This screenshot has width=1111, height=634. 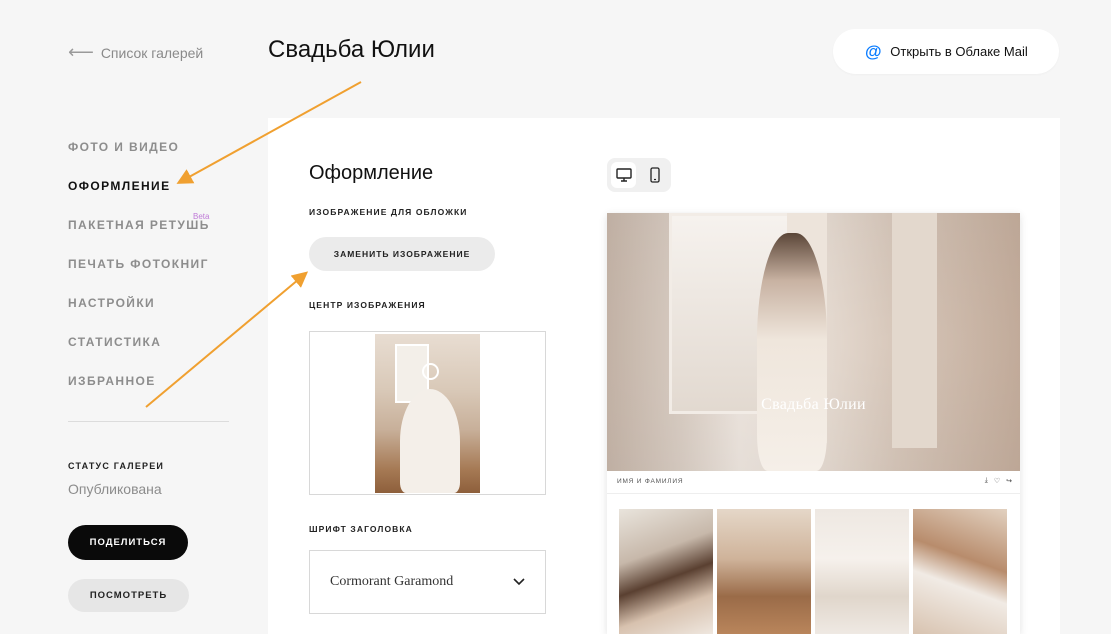 What do you see at coordinates (430, 371) in the screenshot?
I see `focus-point-handle` at bounding box center [430, 371].